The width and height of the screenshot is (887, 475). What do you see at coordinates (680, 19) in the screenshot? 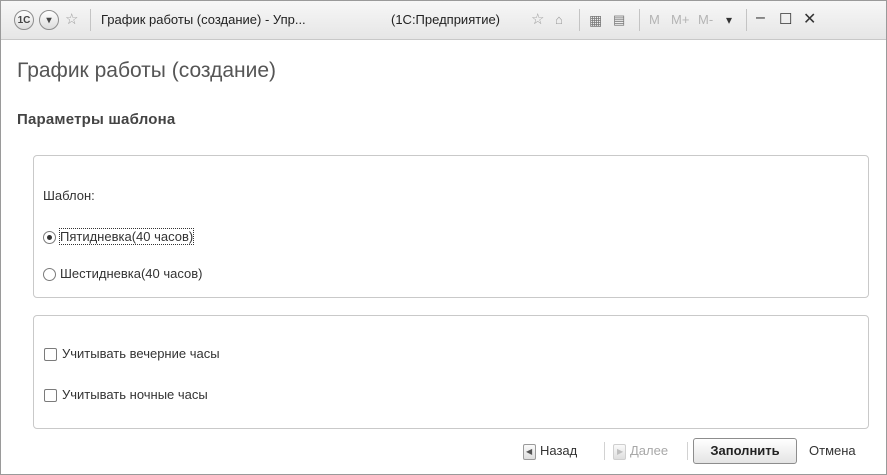
I see `memory-plus-button: M+` at bounding box center [680, 19].